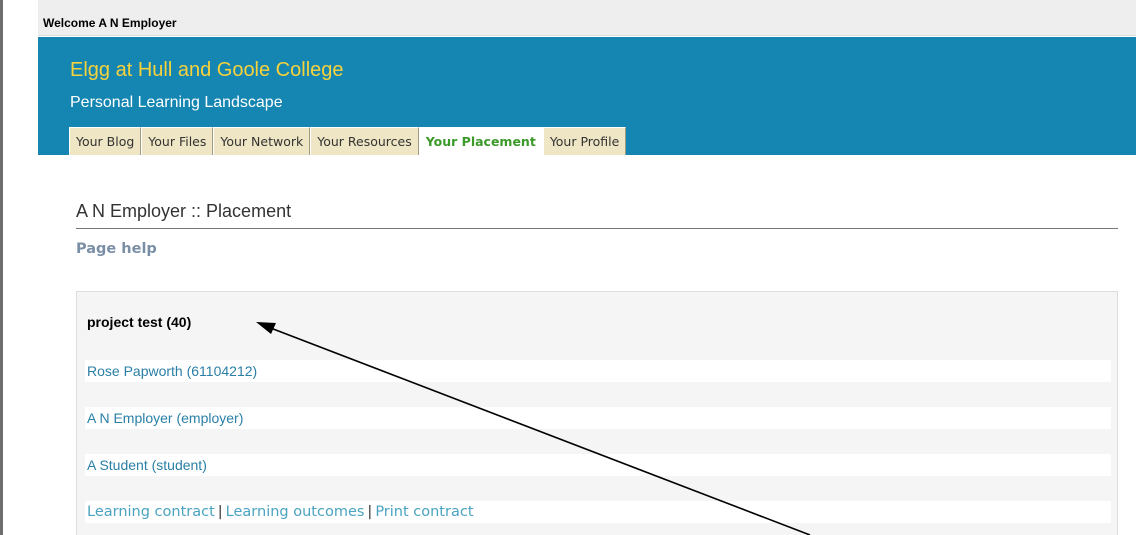 The width and height of the screenshot is (1136, 535). I want to click on tab-your-files: Your Files, so click(177, 141).